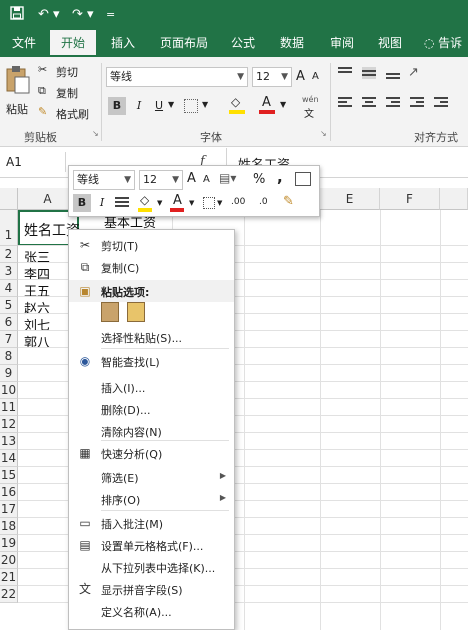  Describe the element at coordinates (104, 180) in the screenshot. I see `mini-font-name-combo: 等线 ▼` at that location.